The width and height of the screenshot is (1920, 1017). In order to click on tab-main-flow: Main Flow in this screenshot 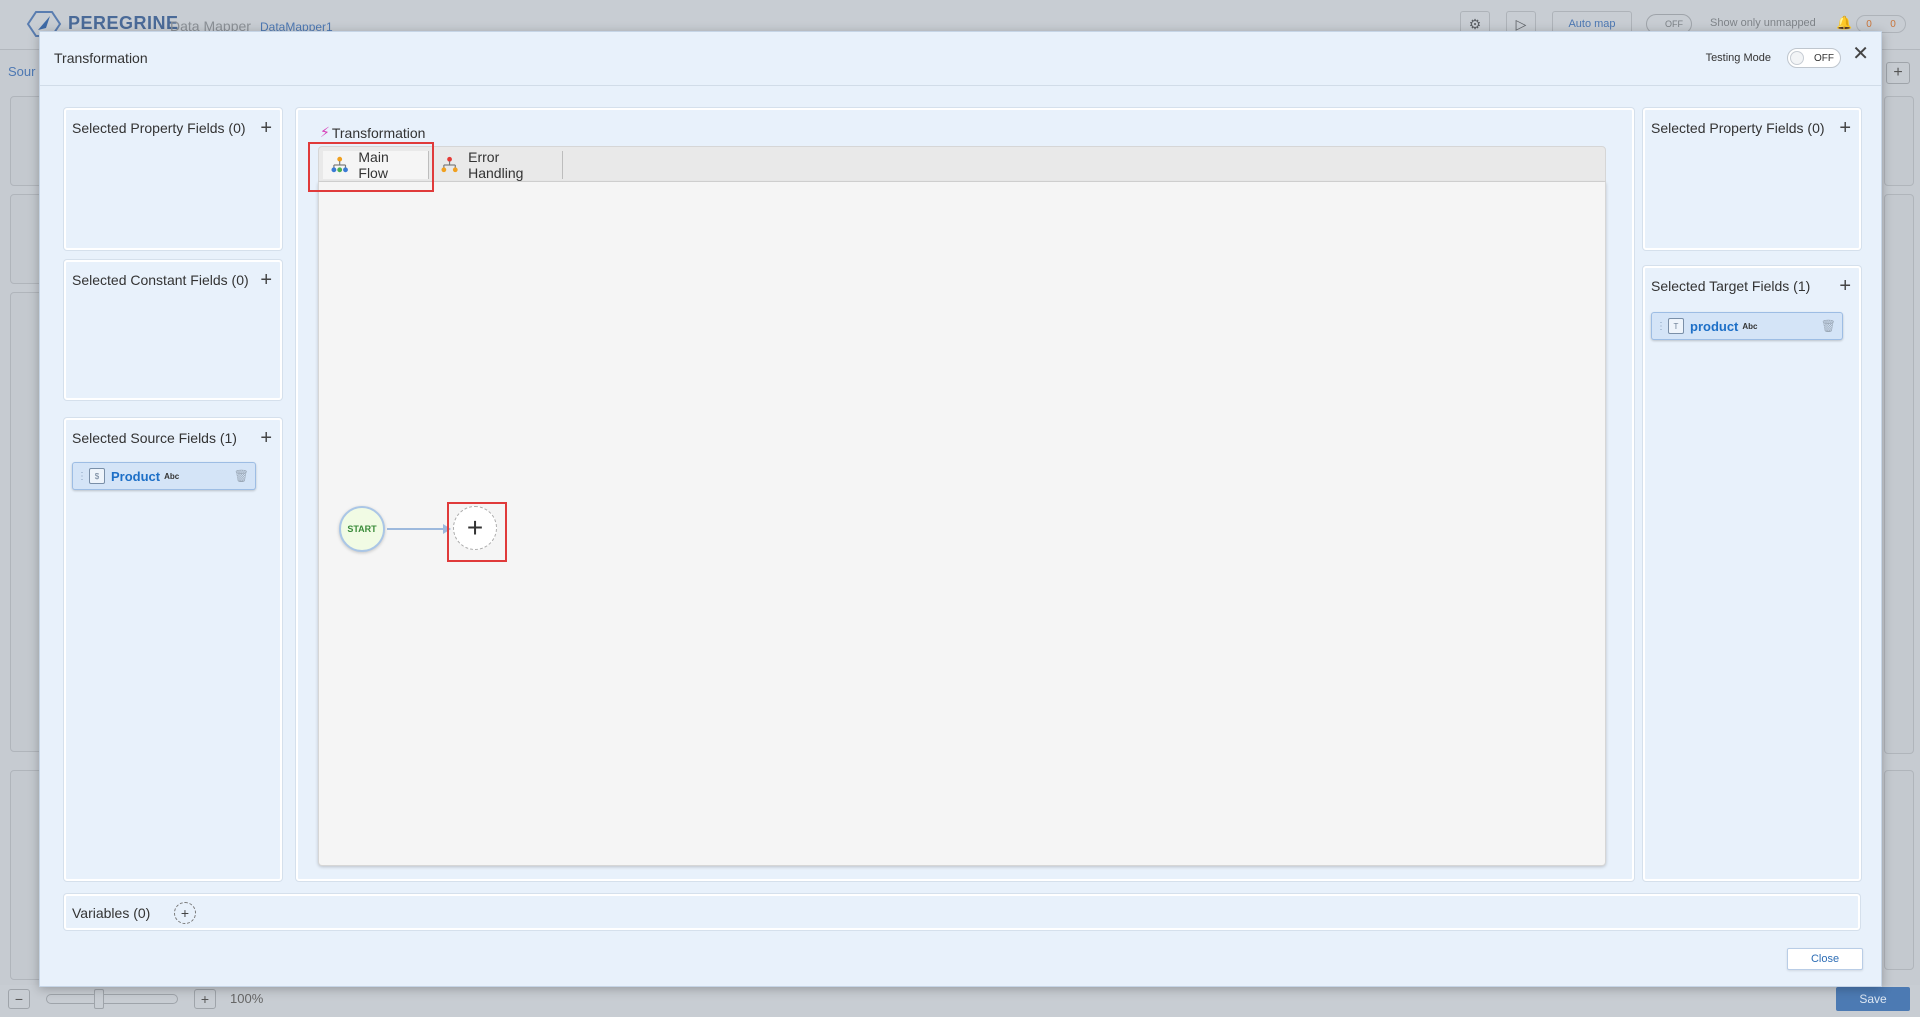, I will do `click(376, 165)`.